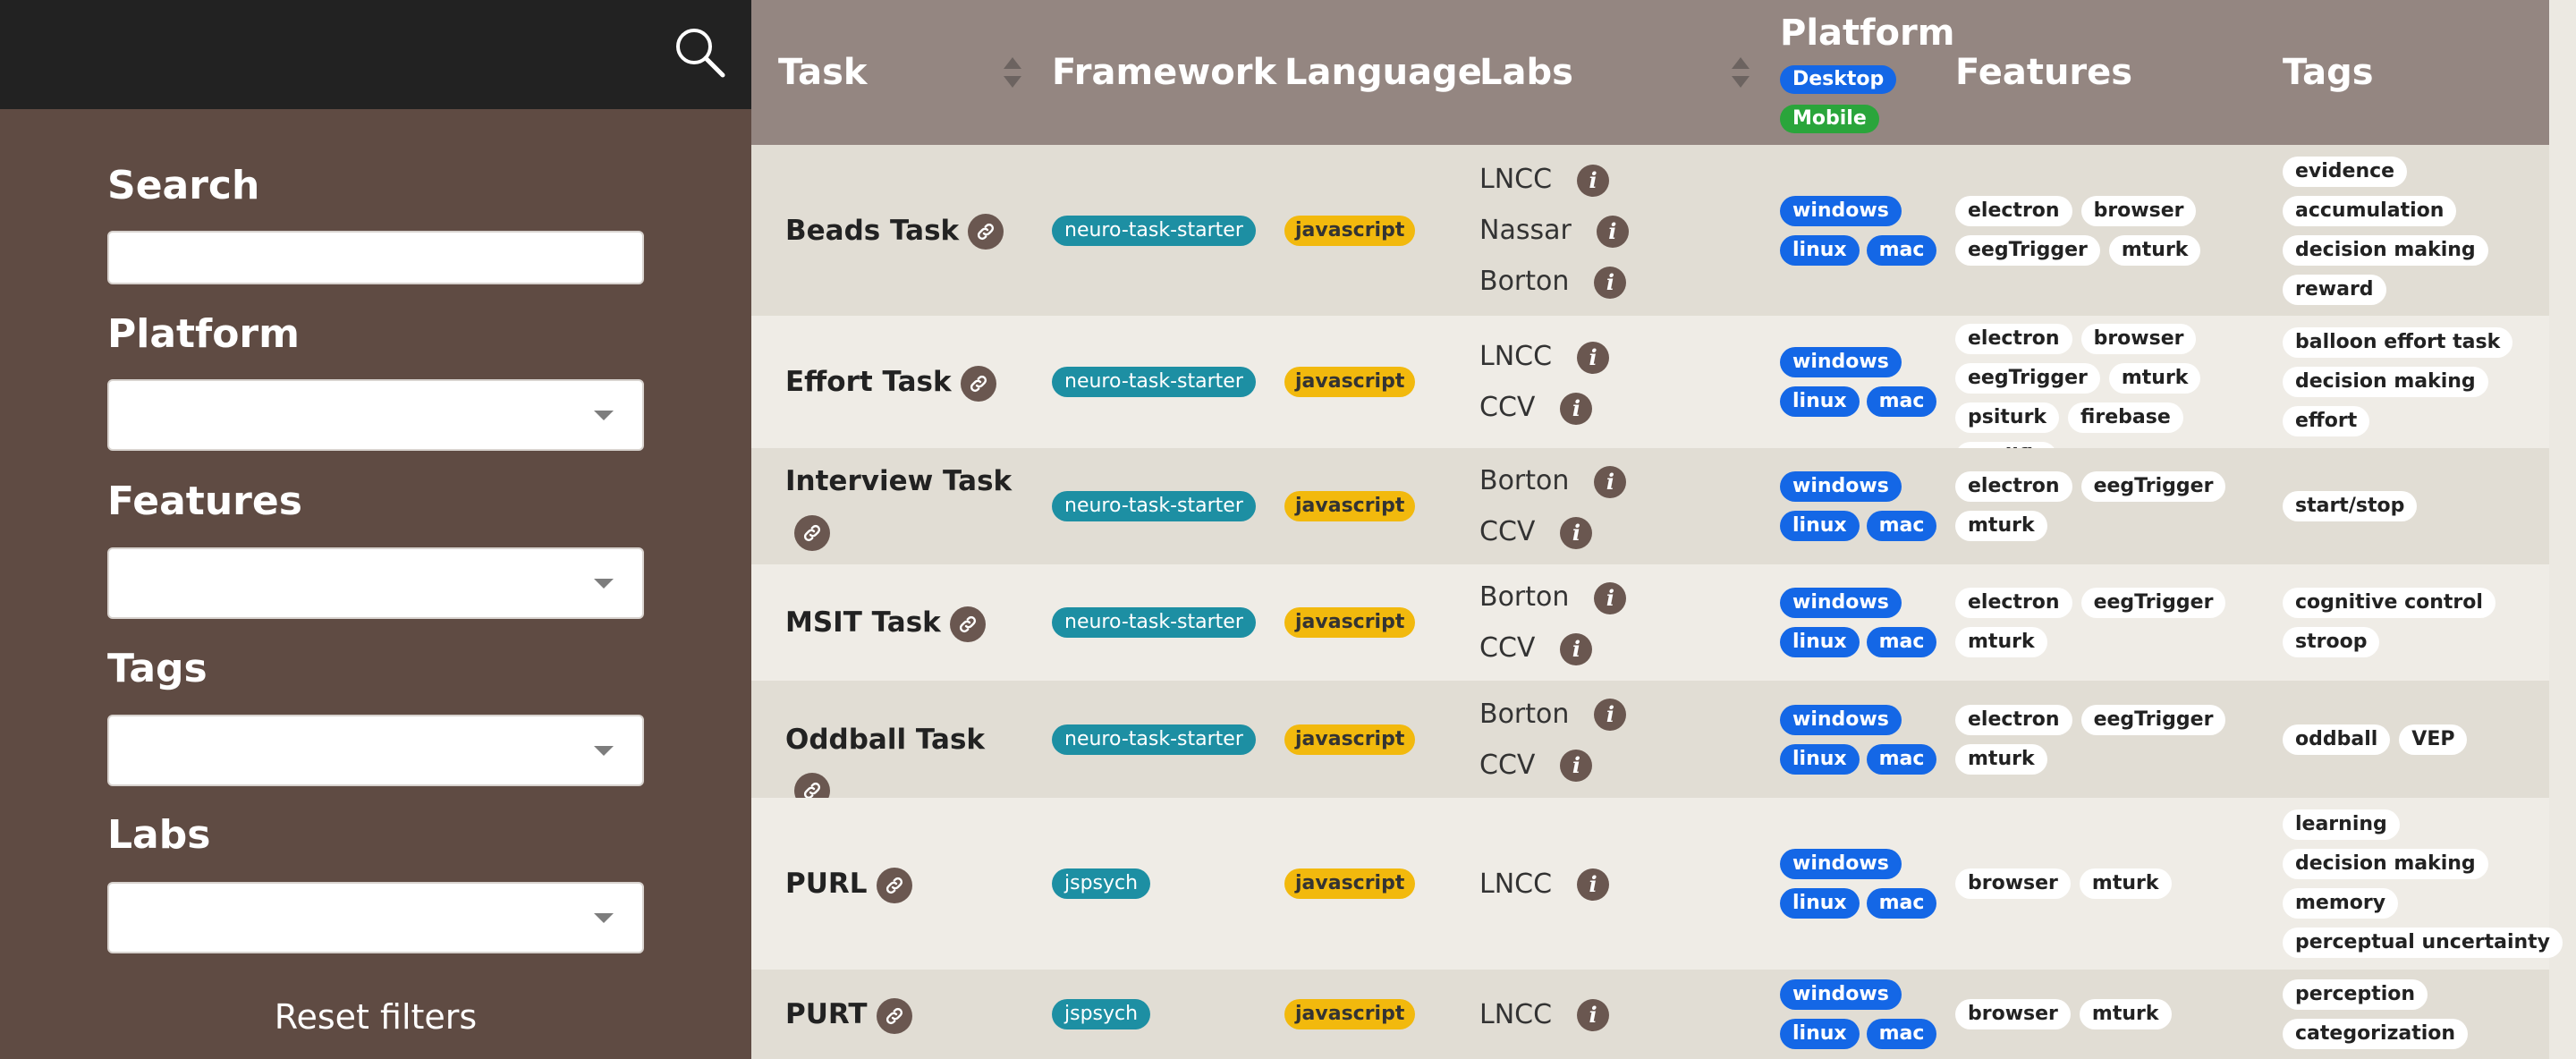 The height and width of the screenshot is (1059, 2576). I want to click on lab-name: CCV, so click(1507, 531).